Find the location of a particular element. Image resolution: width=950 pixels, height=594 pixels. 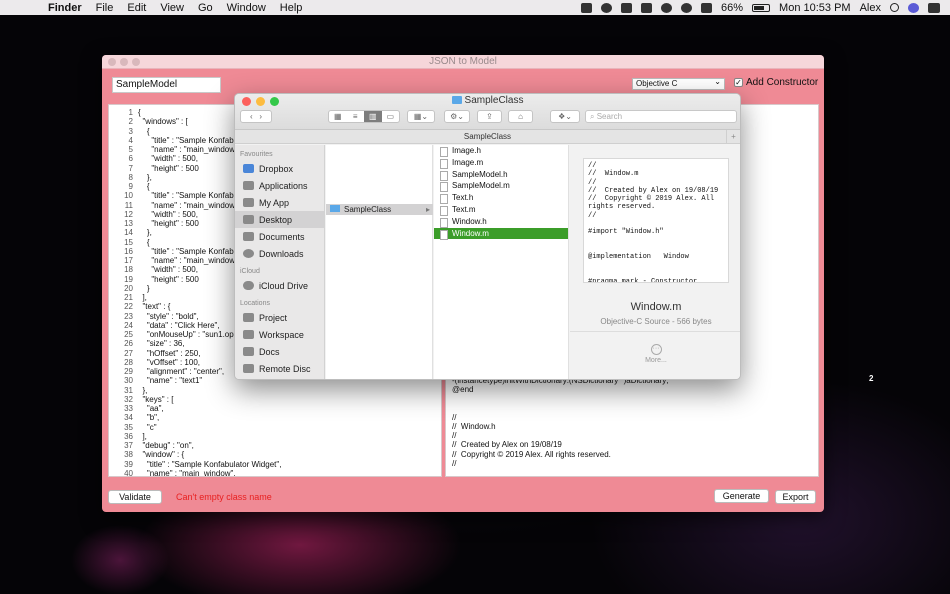

file-item: Text.m is located at coordinates (501, 210).